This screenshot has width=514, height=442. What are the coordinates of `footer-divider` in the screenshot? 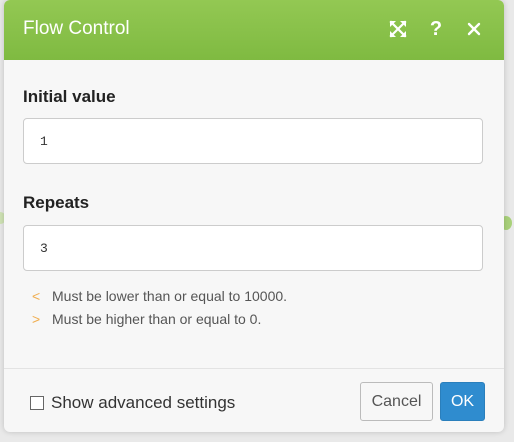 It's located at (254, 368).